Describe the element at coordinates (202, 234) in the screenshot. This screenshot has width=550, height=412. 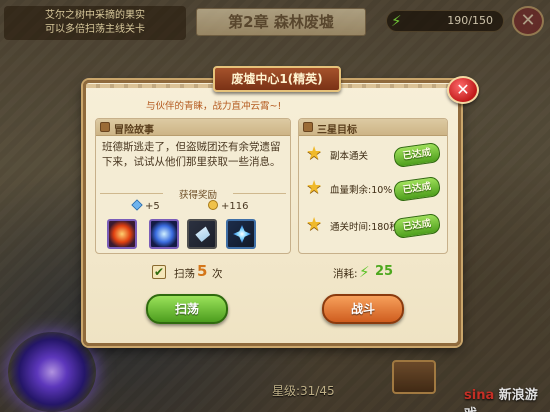
I see `reward-item-ice-shard-icon` at that location.